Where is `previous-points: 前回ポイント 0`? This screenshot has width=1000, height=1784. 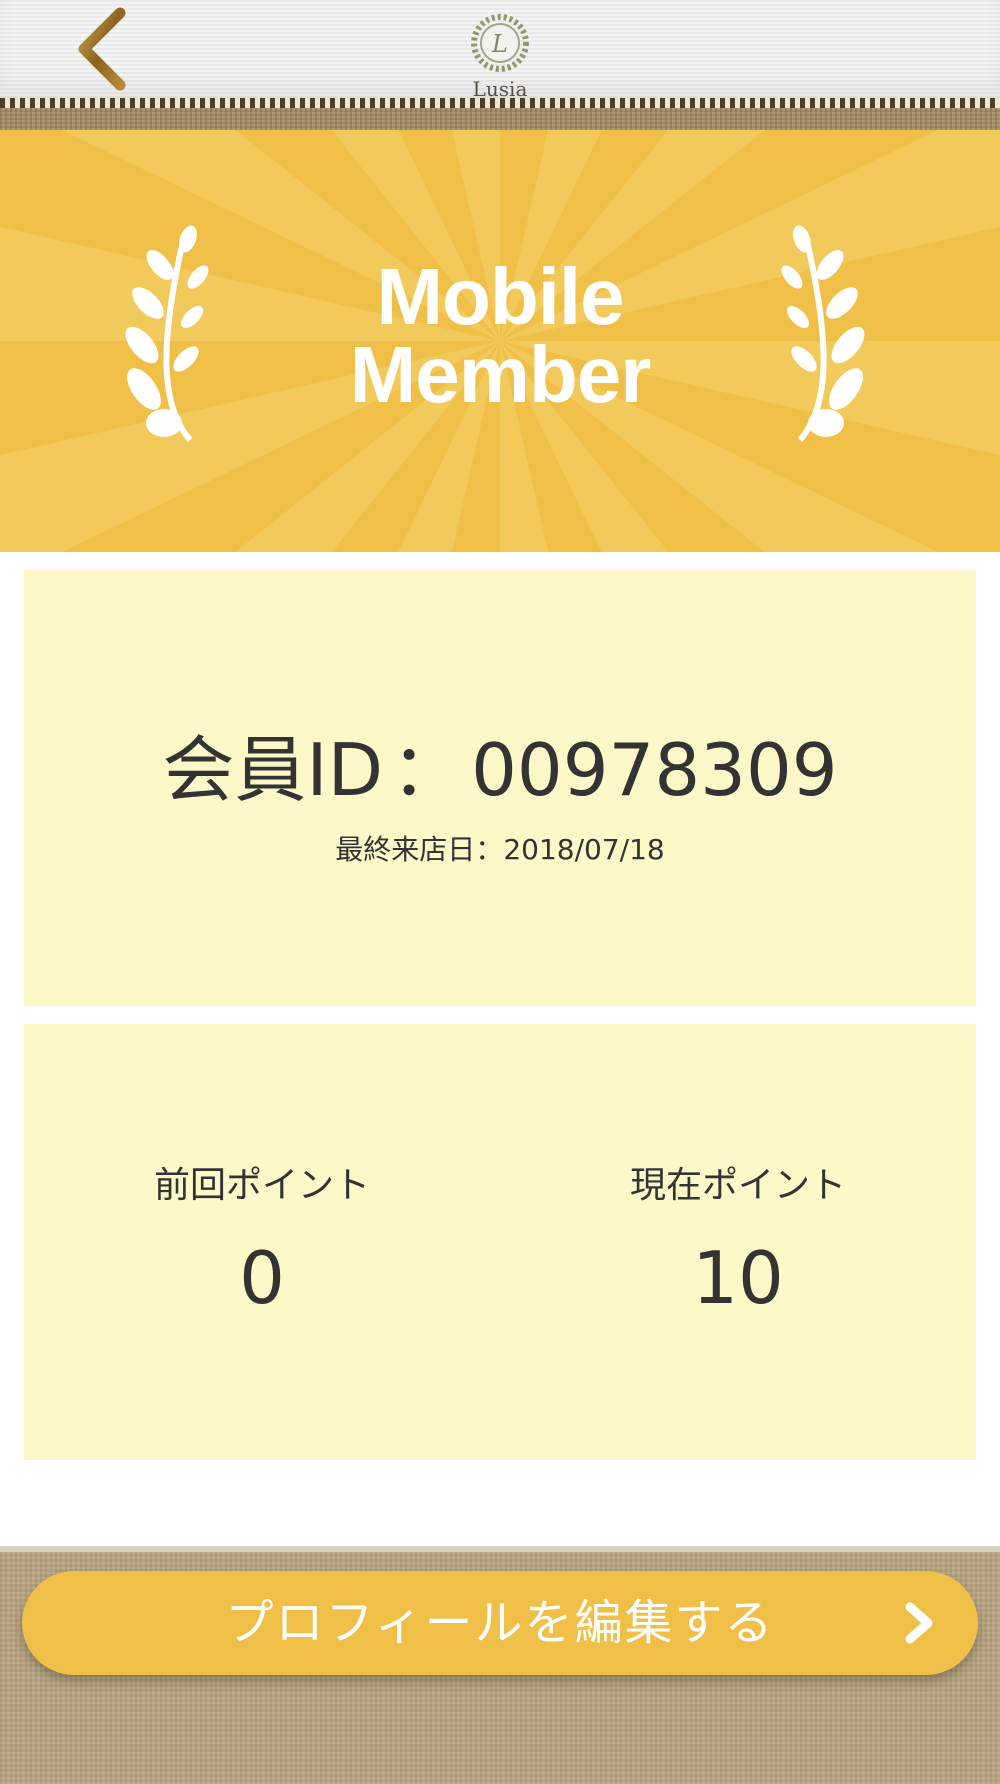 previous-points: 前回ポイント 0 is located at coordinates (262, 1246).